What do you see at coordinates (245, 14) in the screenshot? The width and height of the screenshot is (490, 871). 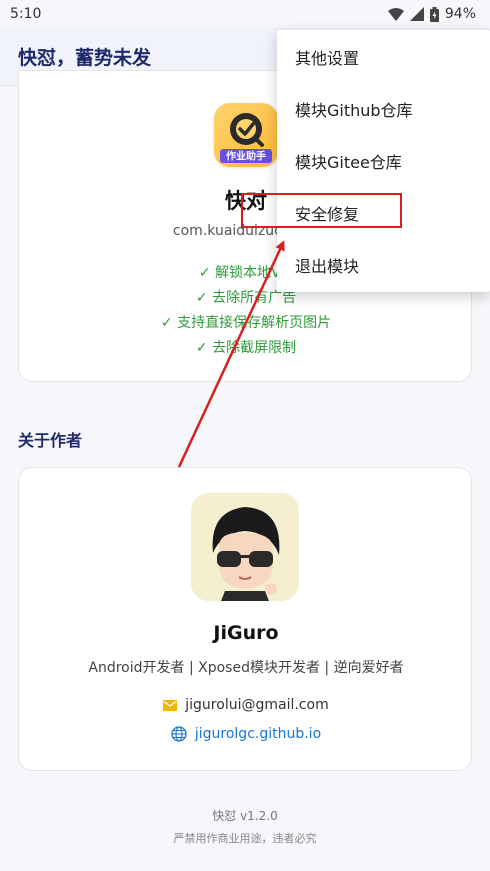 I see `status-bar: 5:10 94%` at bounding box center [245, 14].